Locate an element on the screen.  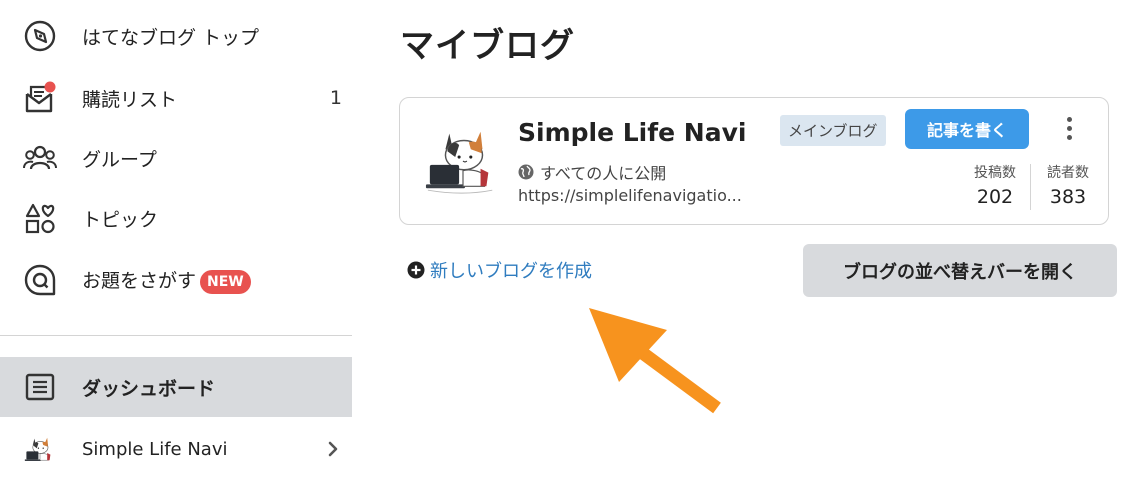
sidebar-item-label: Simple Life Navi is located at coordinates (155, 449).